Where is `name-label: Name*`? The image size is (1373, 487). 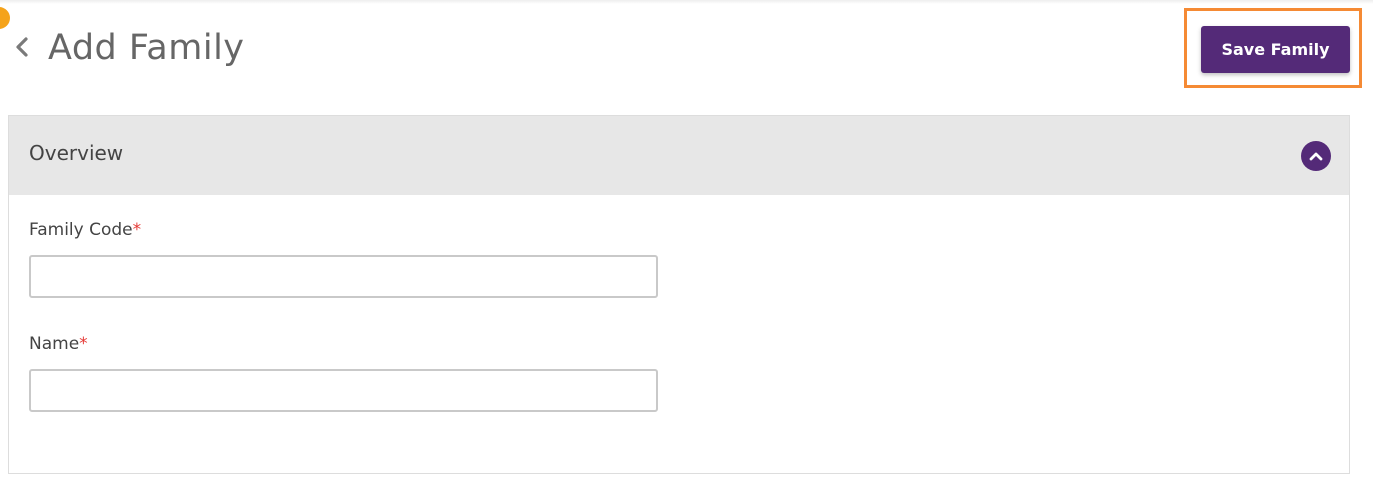
name-label: Name* is located at coordinates (58, 344).